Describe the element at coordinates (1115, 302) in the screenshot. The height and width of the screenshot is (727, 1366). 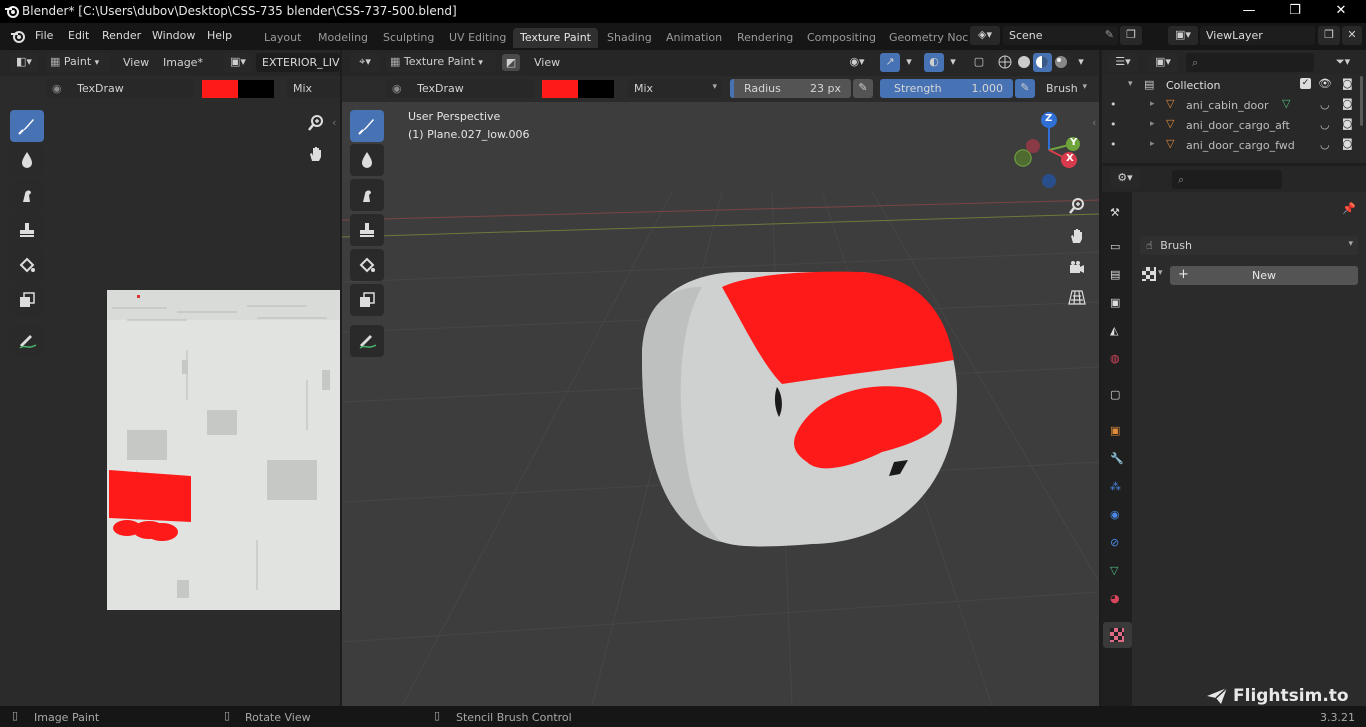
I see `view-layer-tab-icon: ▣` at that location.